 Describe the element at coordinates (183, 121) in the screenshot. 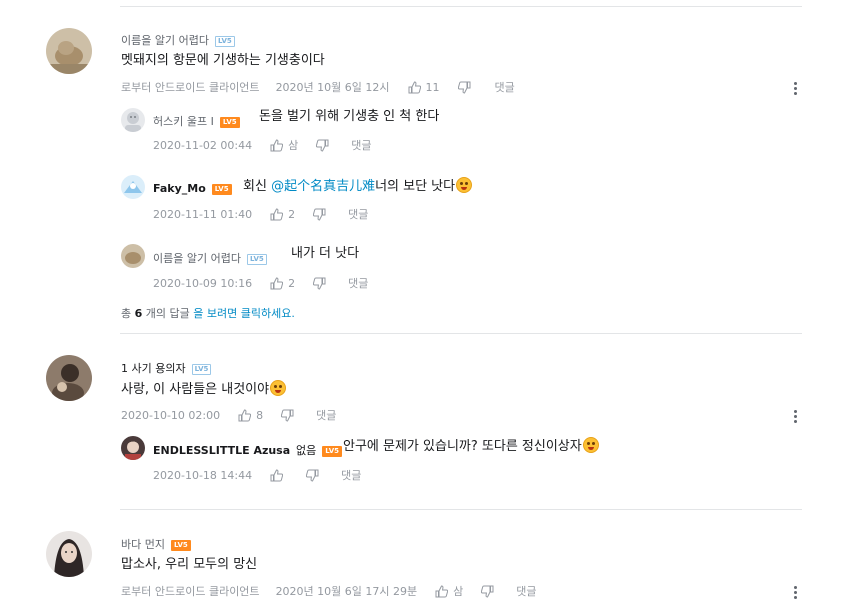

I see `username: 허스키 울프 I` at that location.